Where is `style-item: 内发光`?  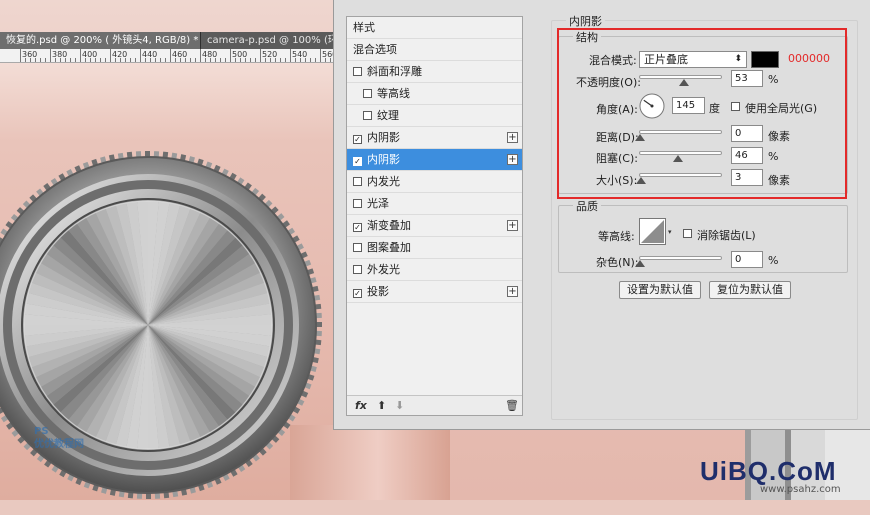
style-item: 内发光 is located at coordinates (434, 182).